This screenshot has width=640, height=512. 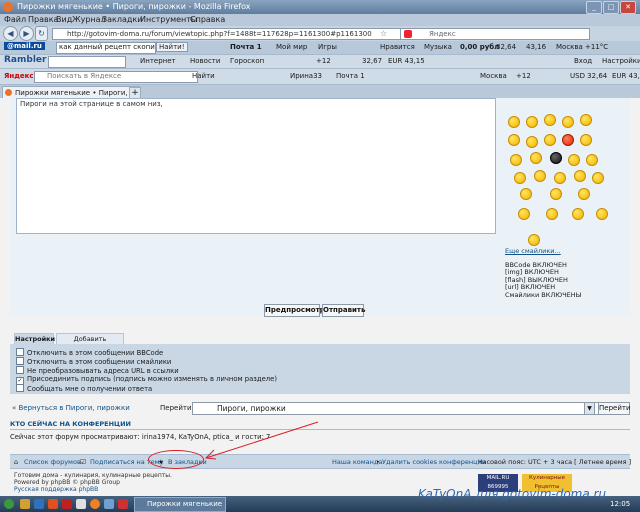 What do you see at coordinates (158, 61) in the screenshot?
I see `rambler-internet: Интернет` at bounding box center [158, 61].